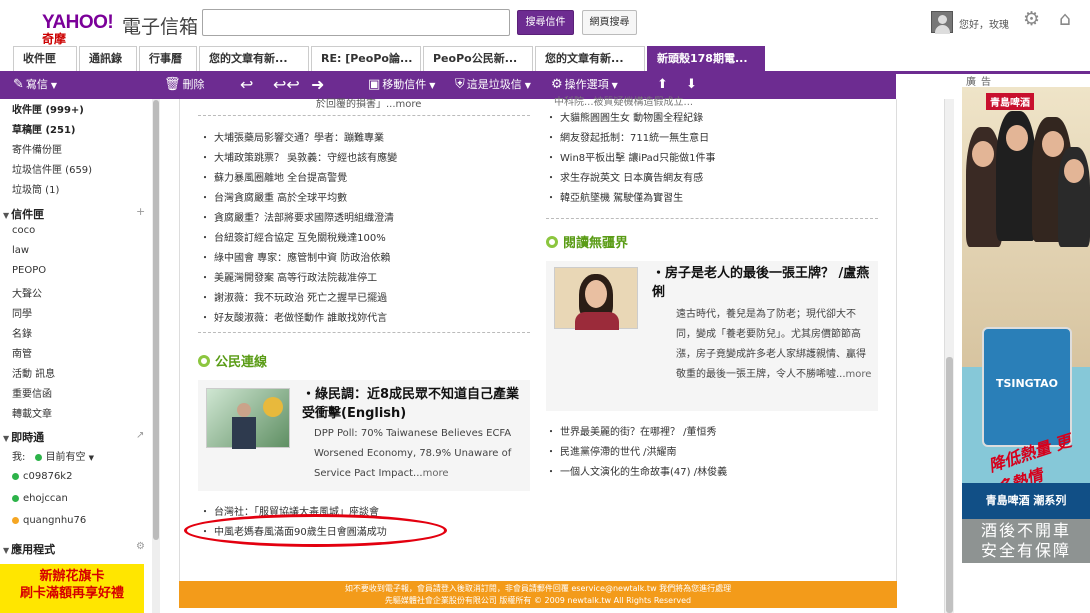 Image resolution: width=1090 pixels, height=613 pixels. Describe the element at coordinates (168, 58) in the screenshot. I see `tab-calendar: 行事曆` at that location.